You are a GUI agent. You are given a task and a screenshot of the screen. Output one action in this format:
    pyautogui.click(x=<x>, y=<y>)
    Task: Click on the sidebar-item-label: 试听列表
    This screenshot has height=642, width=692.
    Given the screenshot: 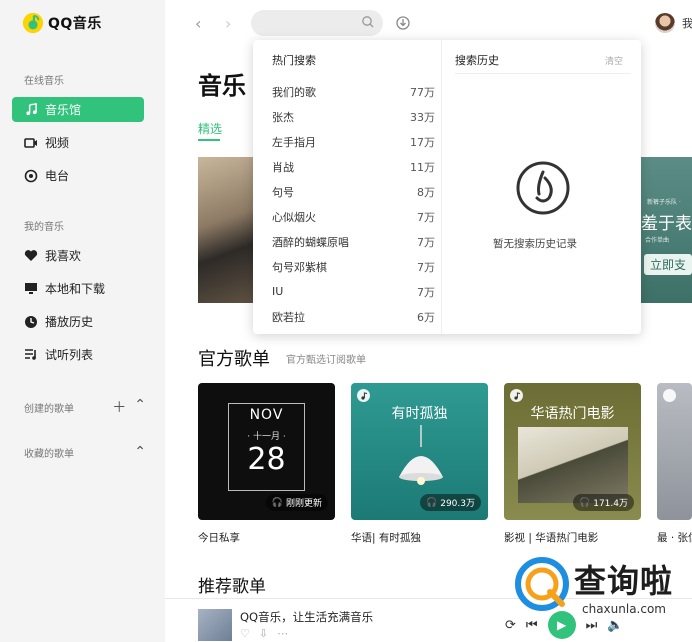 What is the action you would take?
    pyautogui.click(x=69, y=355)
    